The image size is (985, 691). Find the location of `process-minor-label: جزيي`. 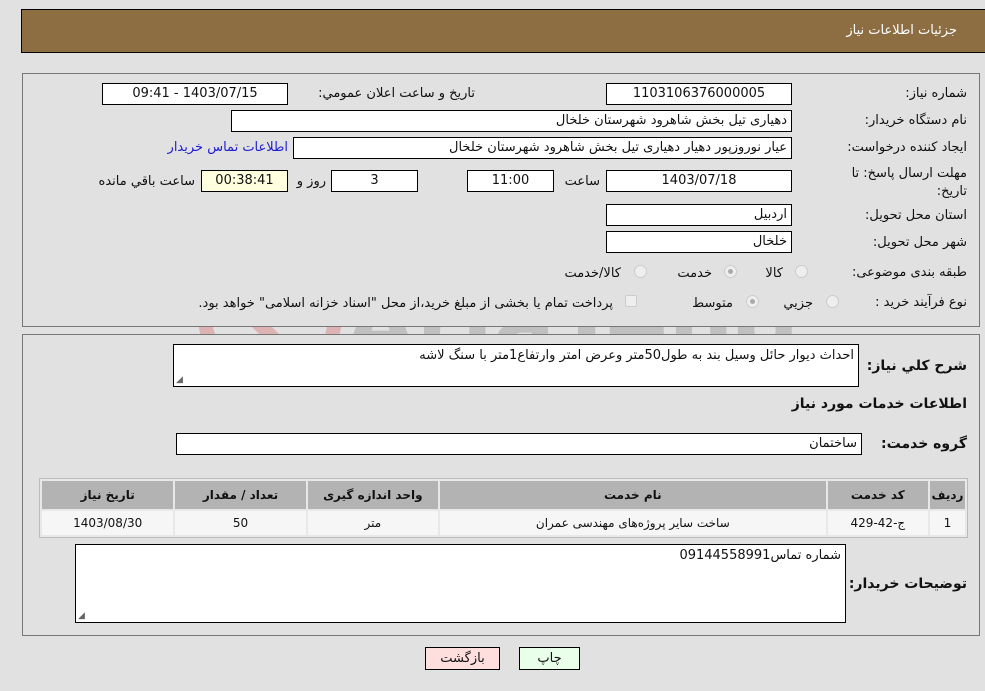

process-minor-label: جزيي is located at coordinates (798, 303).